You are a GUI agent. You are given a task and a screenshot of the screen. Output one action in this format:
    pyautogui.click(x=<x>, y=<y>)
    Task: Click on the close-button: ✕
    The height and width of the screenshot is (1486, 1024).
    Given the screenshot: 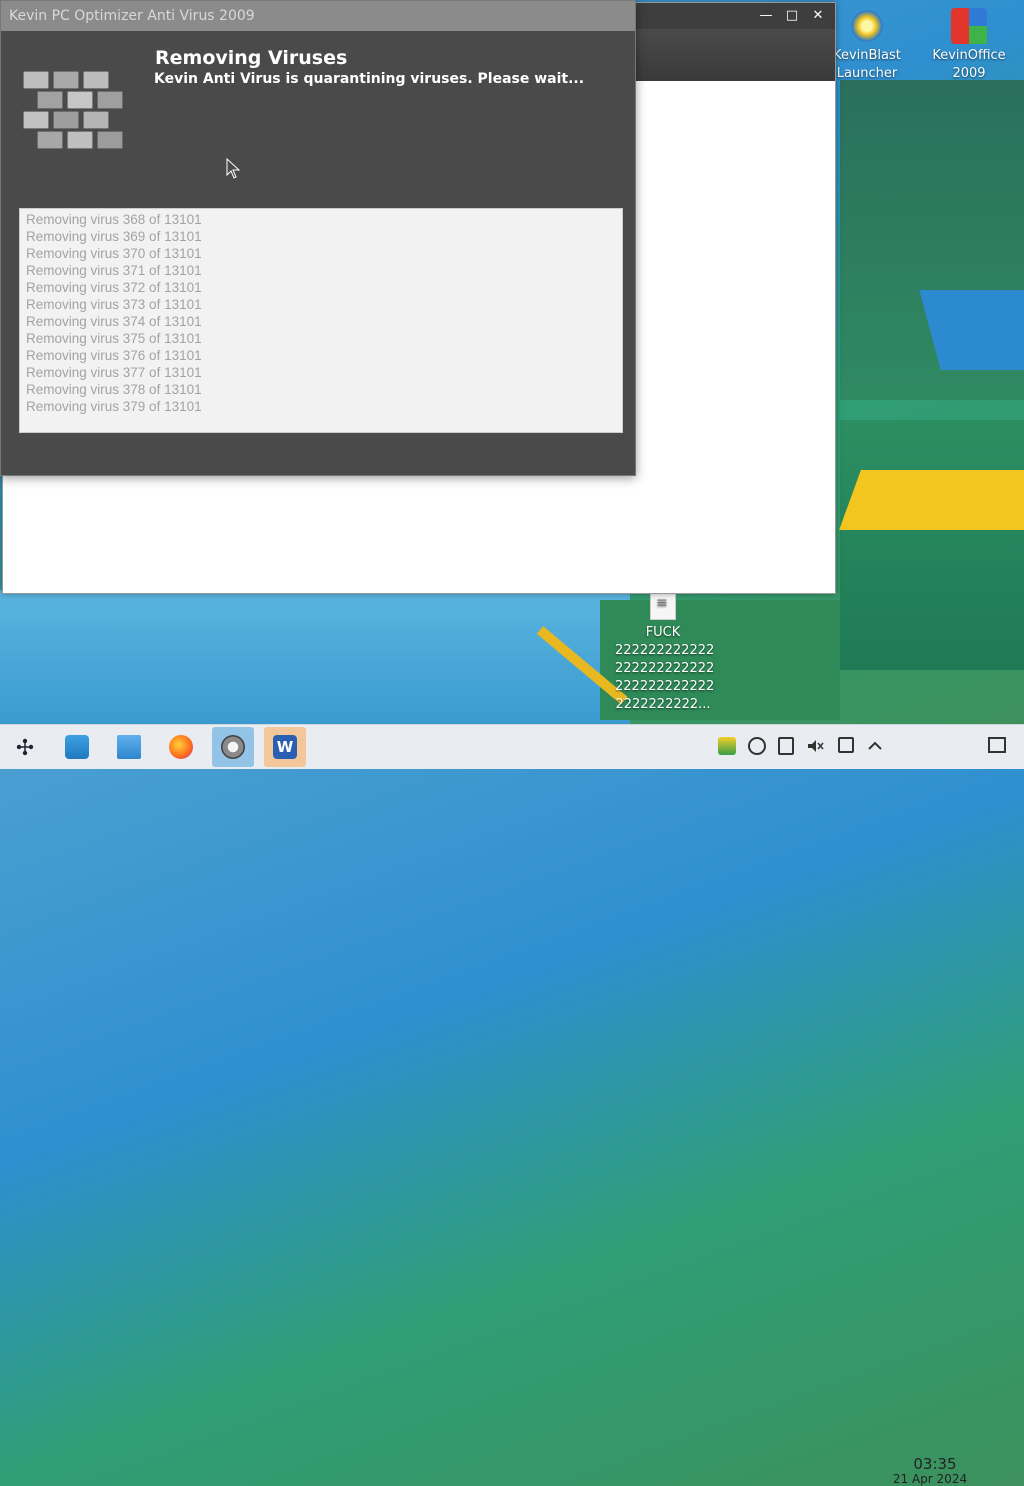 What is the action you would take?
    pyautogui.click(x=818, y=16)
    